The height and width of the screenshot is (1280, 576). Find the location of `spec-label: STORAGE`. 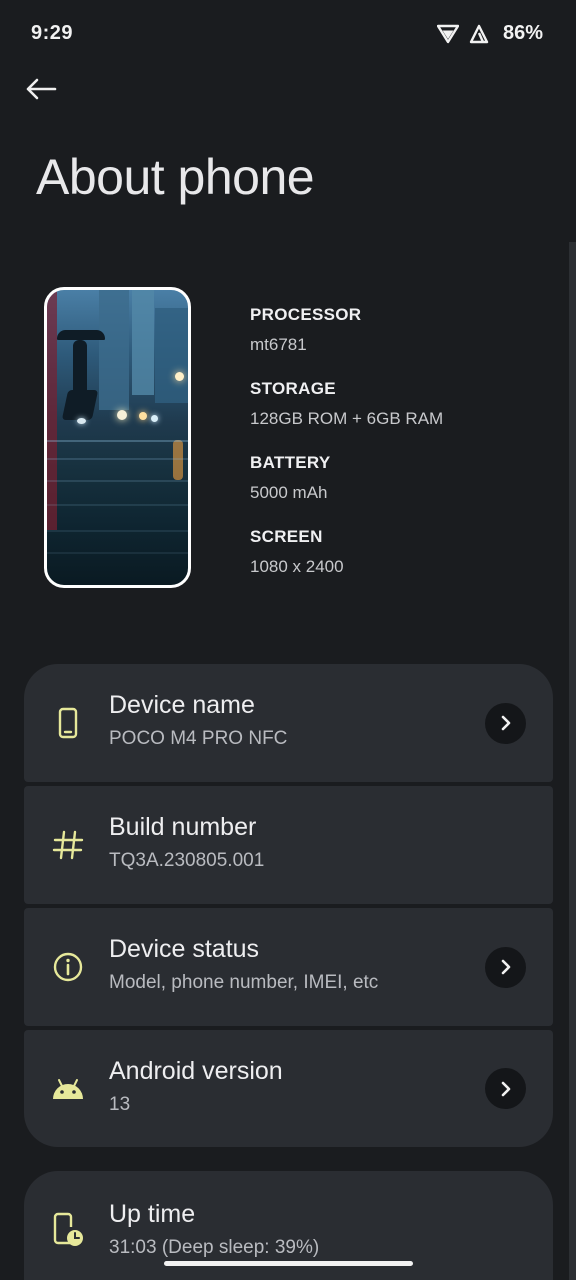

spec-label: STORAGE is located at coordinates (293, 388).